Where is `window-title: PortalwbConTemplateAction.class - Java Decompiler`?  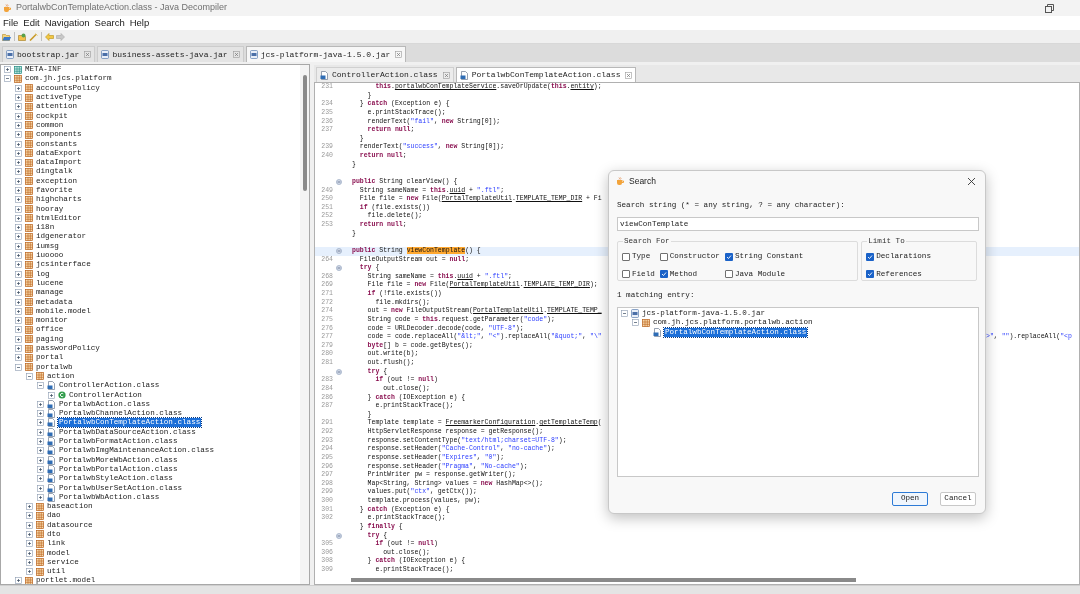 window-title: PortalwbConTemplateAction.class - Java Decompiler is located at coordinates (122, 8).